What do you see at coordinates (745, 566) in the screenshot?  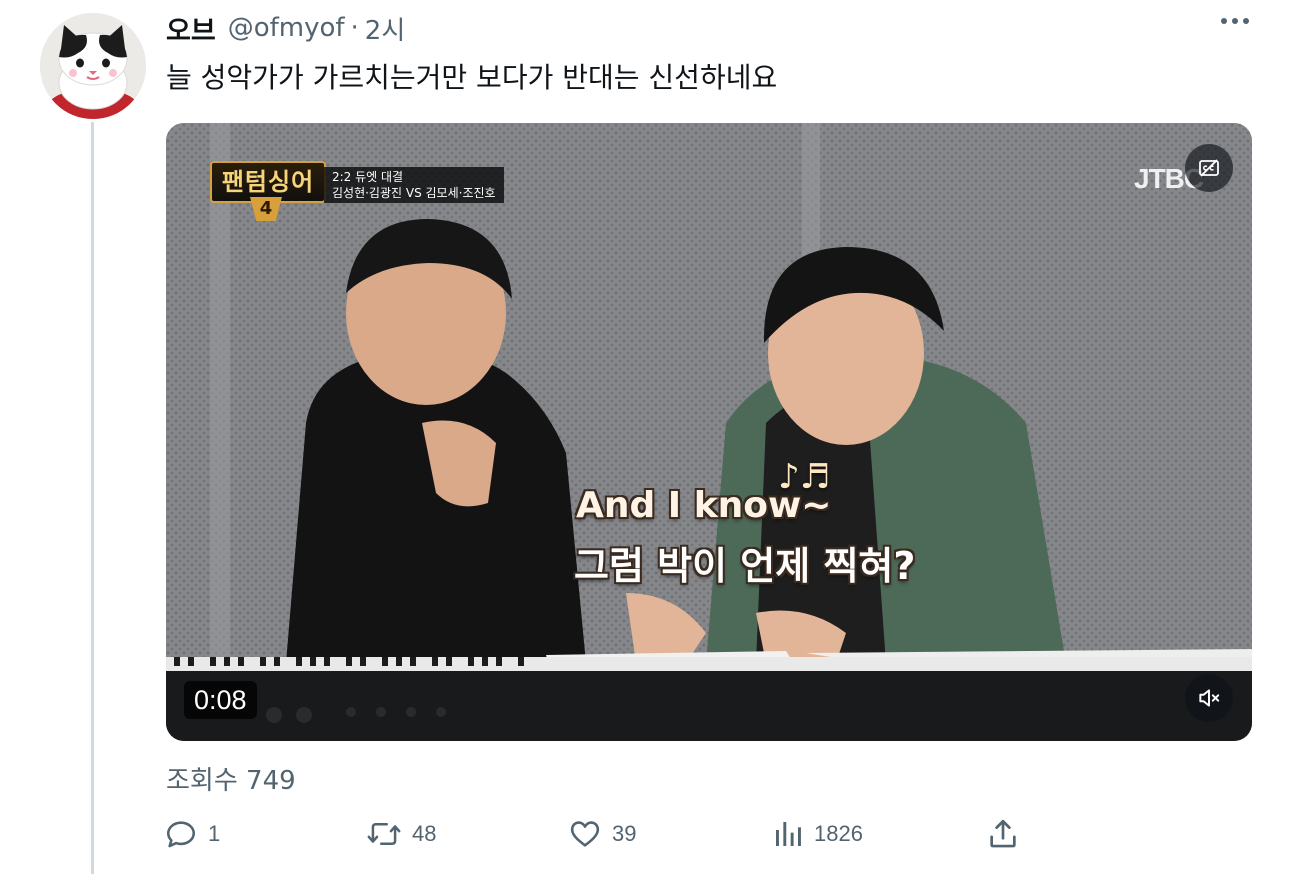 I see `subtitle-line-2: 그럼 박이 언제 찍혀?` at bounding box center [745, 566].